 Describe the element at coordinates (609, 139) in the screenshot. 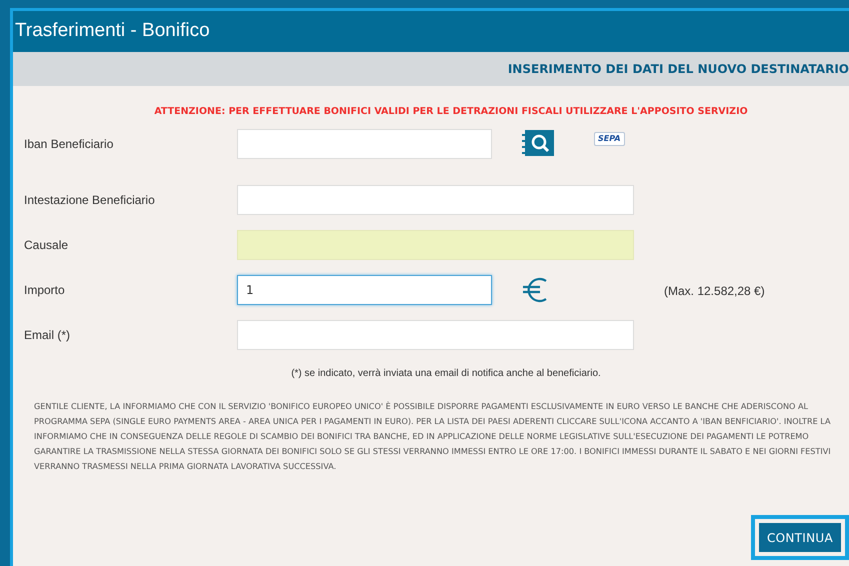

I see `sepa-logo: SEPA` at that location.